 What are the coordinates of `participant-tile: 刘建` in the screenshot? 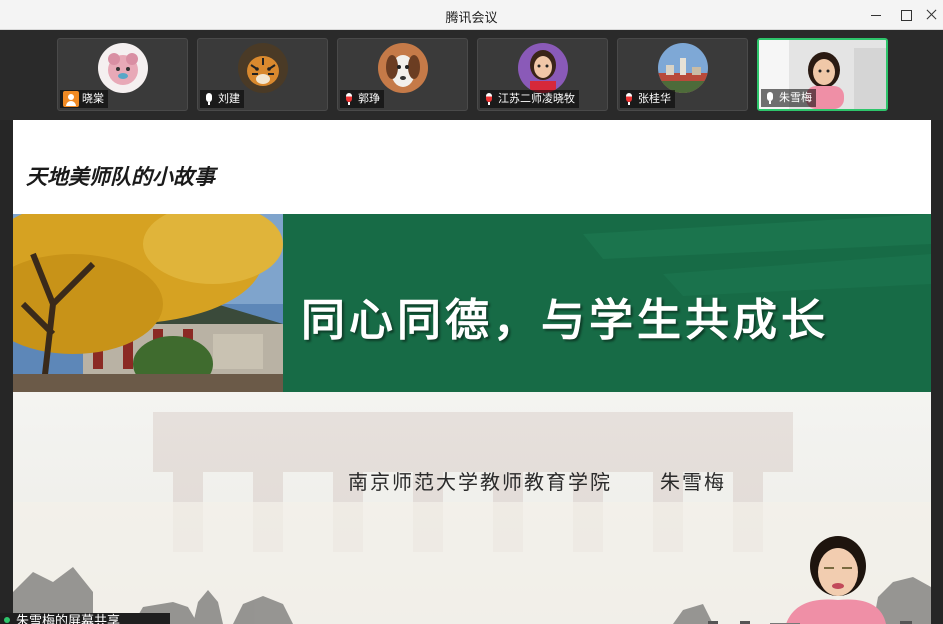 It's located at (262, 74).